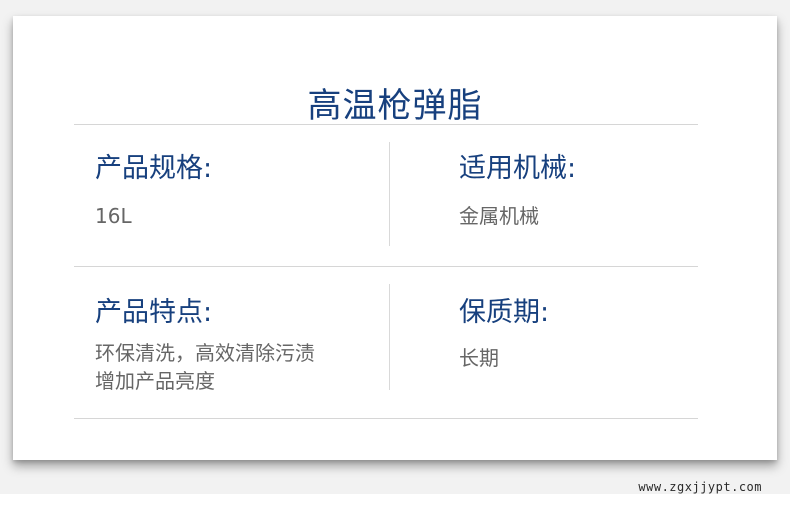 The height and width of the screenshot is (509, 790). Describe the element at coordinates (499, 216) in the screenshot. I see `spec-value-applicable-machinery: 金属机械` at that location.